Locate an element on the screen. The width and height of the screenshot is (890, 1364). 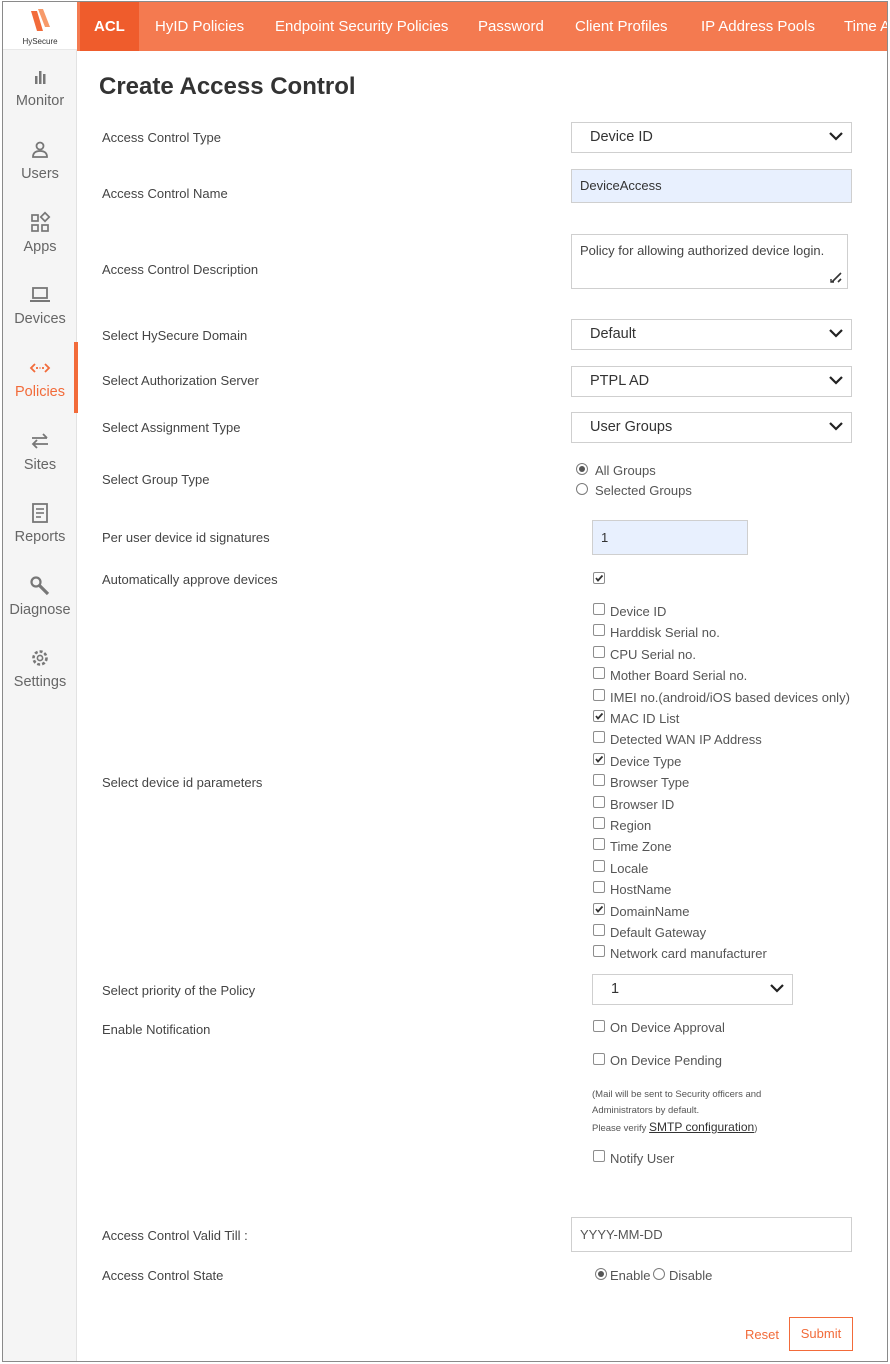
valid-till-label: Access Control Valid Till : is located at coordinates (175, 1235).